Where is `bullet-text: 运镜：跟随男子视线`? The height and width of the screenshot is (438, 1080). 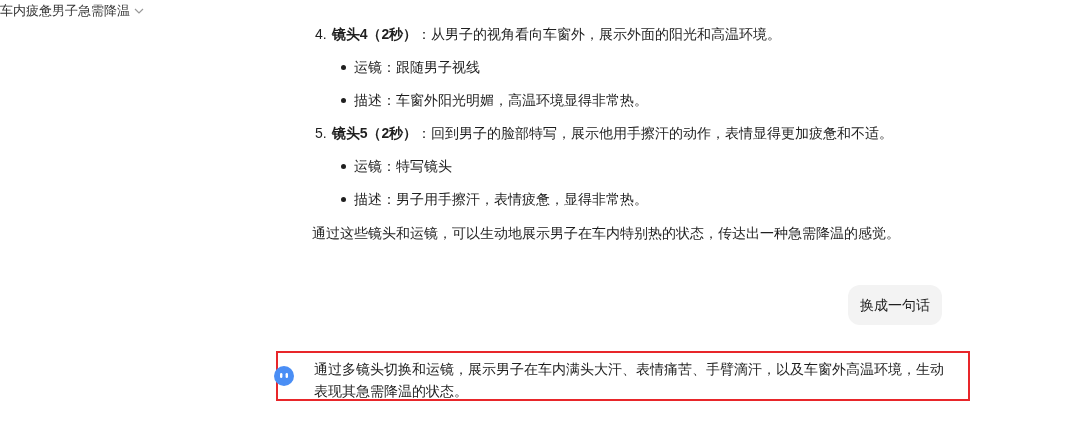 bullet-text: 运镜：跟随男子视线 is located at coordinates (417, 67).